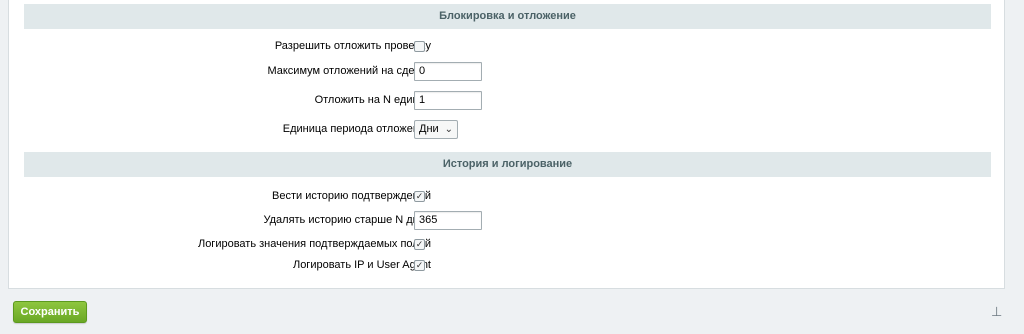 Image resolution: width=1024 pixels, height=334 pixels. What do you see at coordinates (996, 312) in the screenshot?
I see `pin-icon: ⊥` at bounding box center [996, 312].